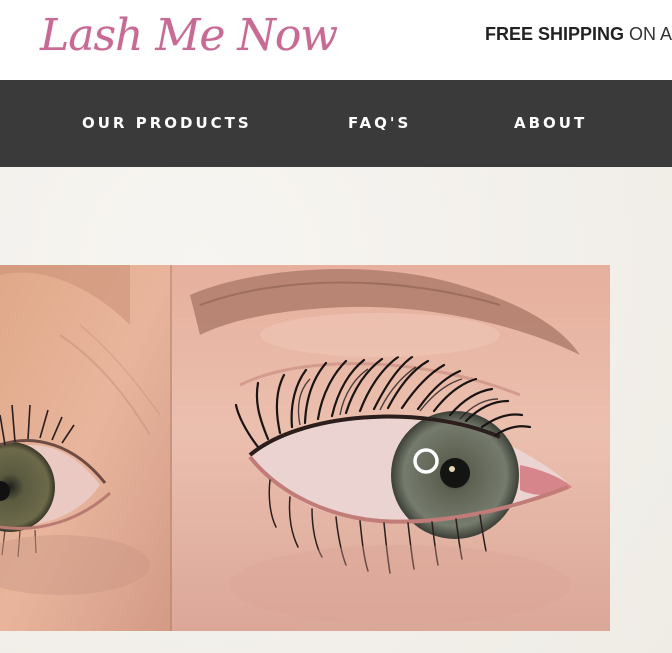  Describe the element at coordinates (379, 123) in the screenshot. I see `nav-faqs: FAQ'S` at that location.